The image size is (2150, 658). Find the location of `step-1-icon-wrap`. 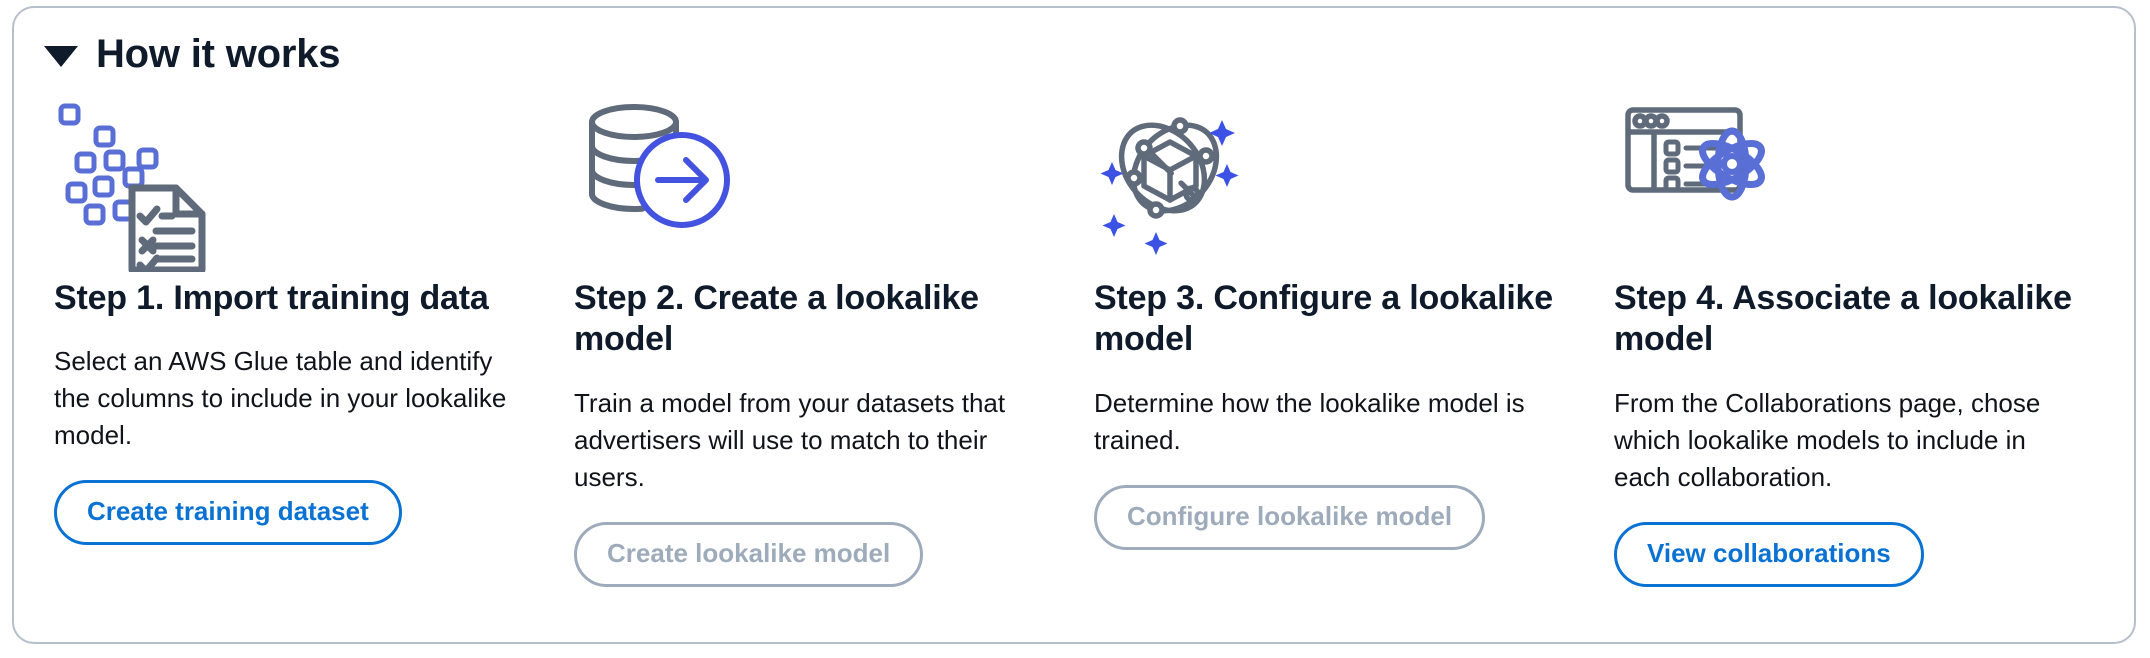

step-1-icon-wrap is located at coordinates (290, 181).